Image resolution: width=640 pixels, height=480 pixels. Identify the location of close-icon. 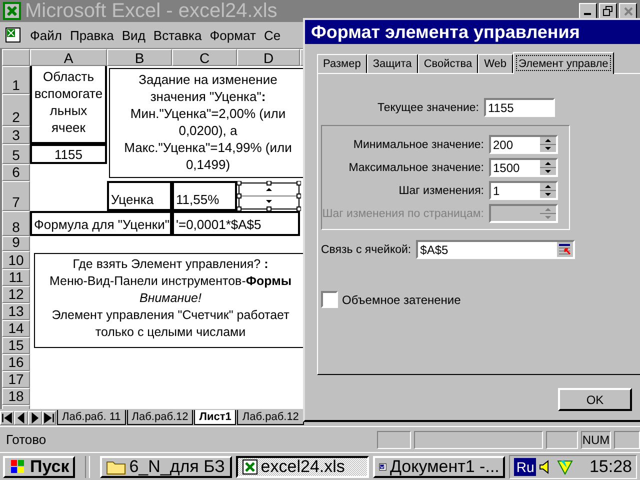
(628, 11).